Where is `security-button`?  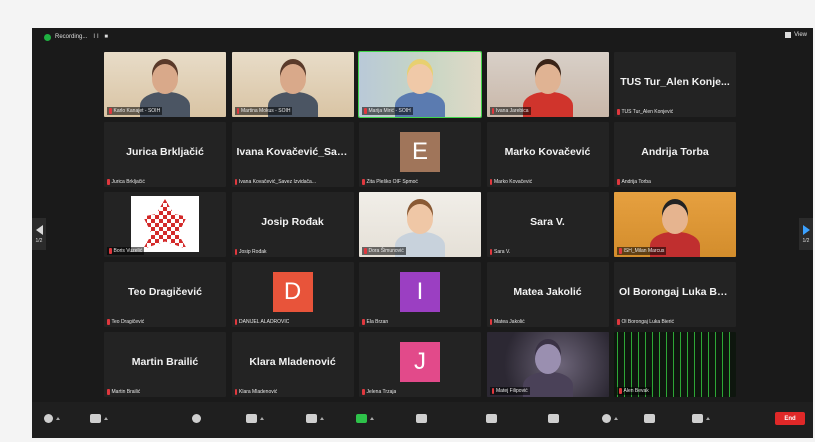
security-button is located at coordinates (196, 418).